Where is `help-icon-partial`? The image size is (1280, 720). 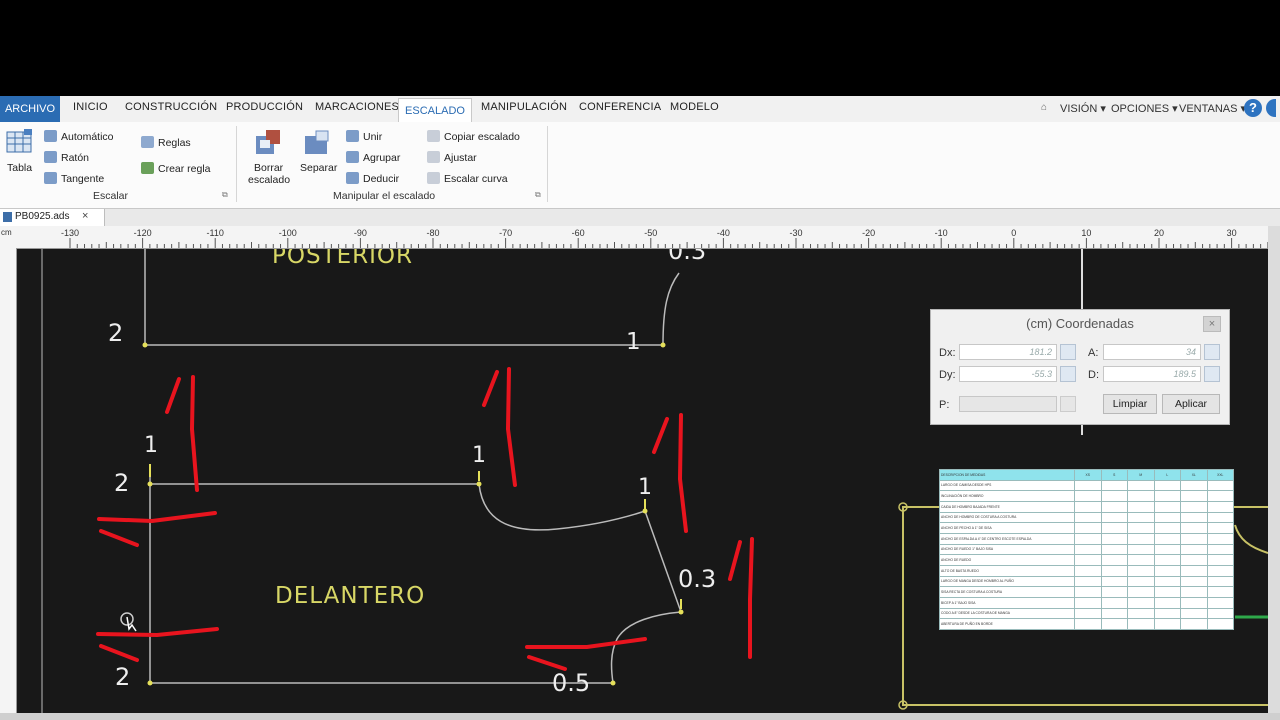 help-icon-partial is located at coordinates (1271, 108).